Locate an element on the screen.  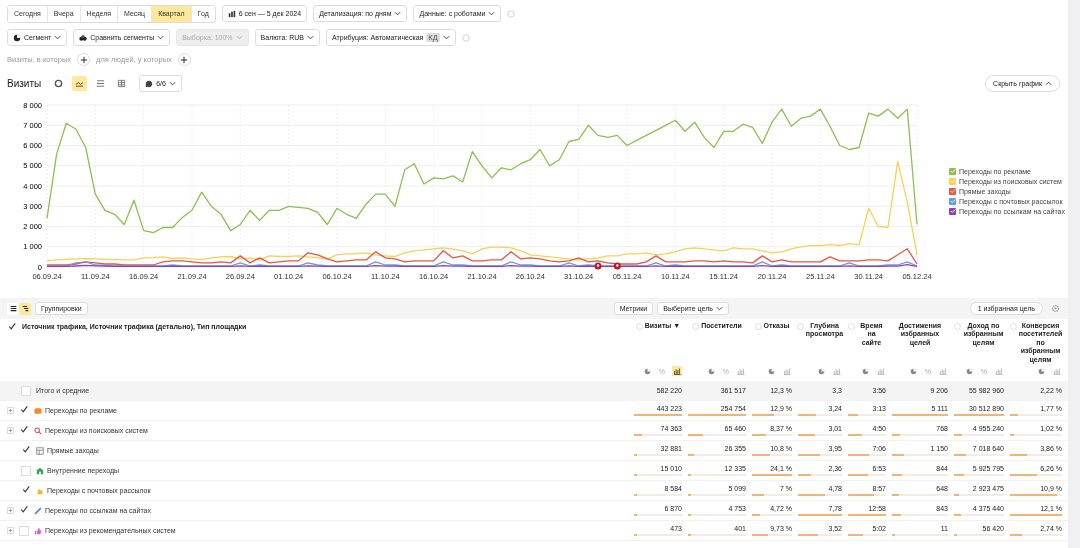
house-icon is located at coordinates (40, 470).